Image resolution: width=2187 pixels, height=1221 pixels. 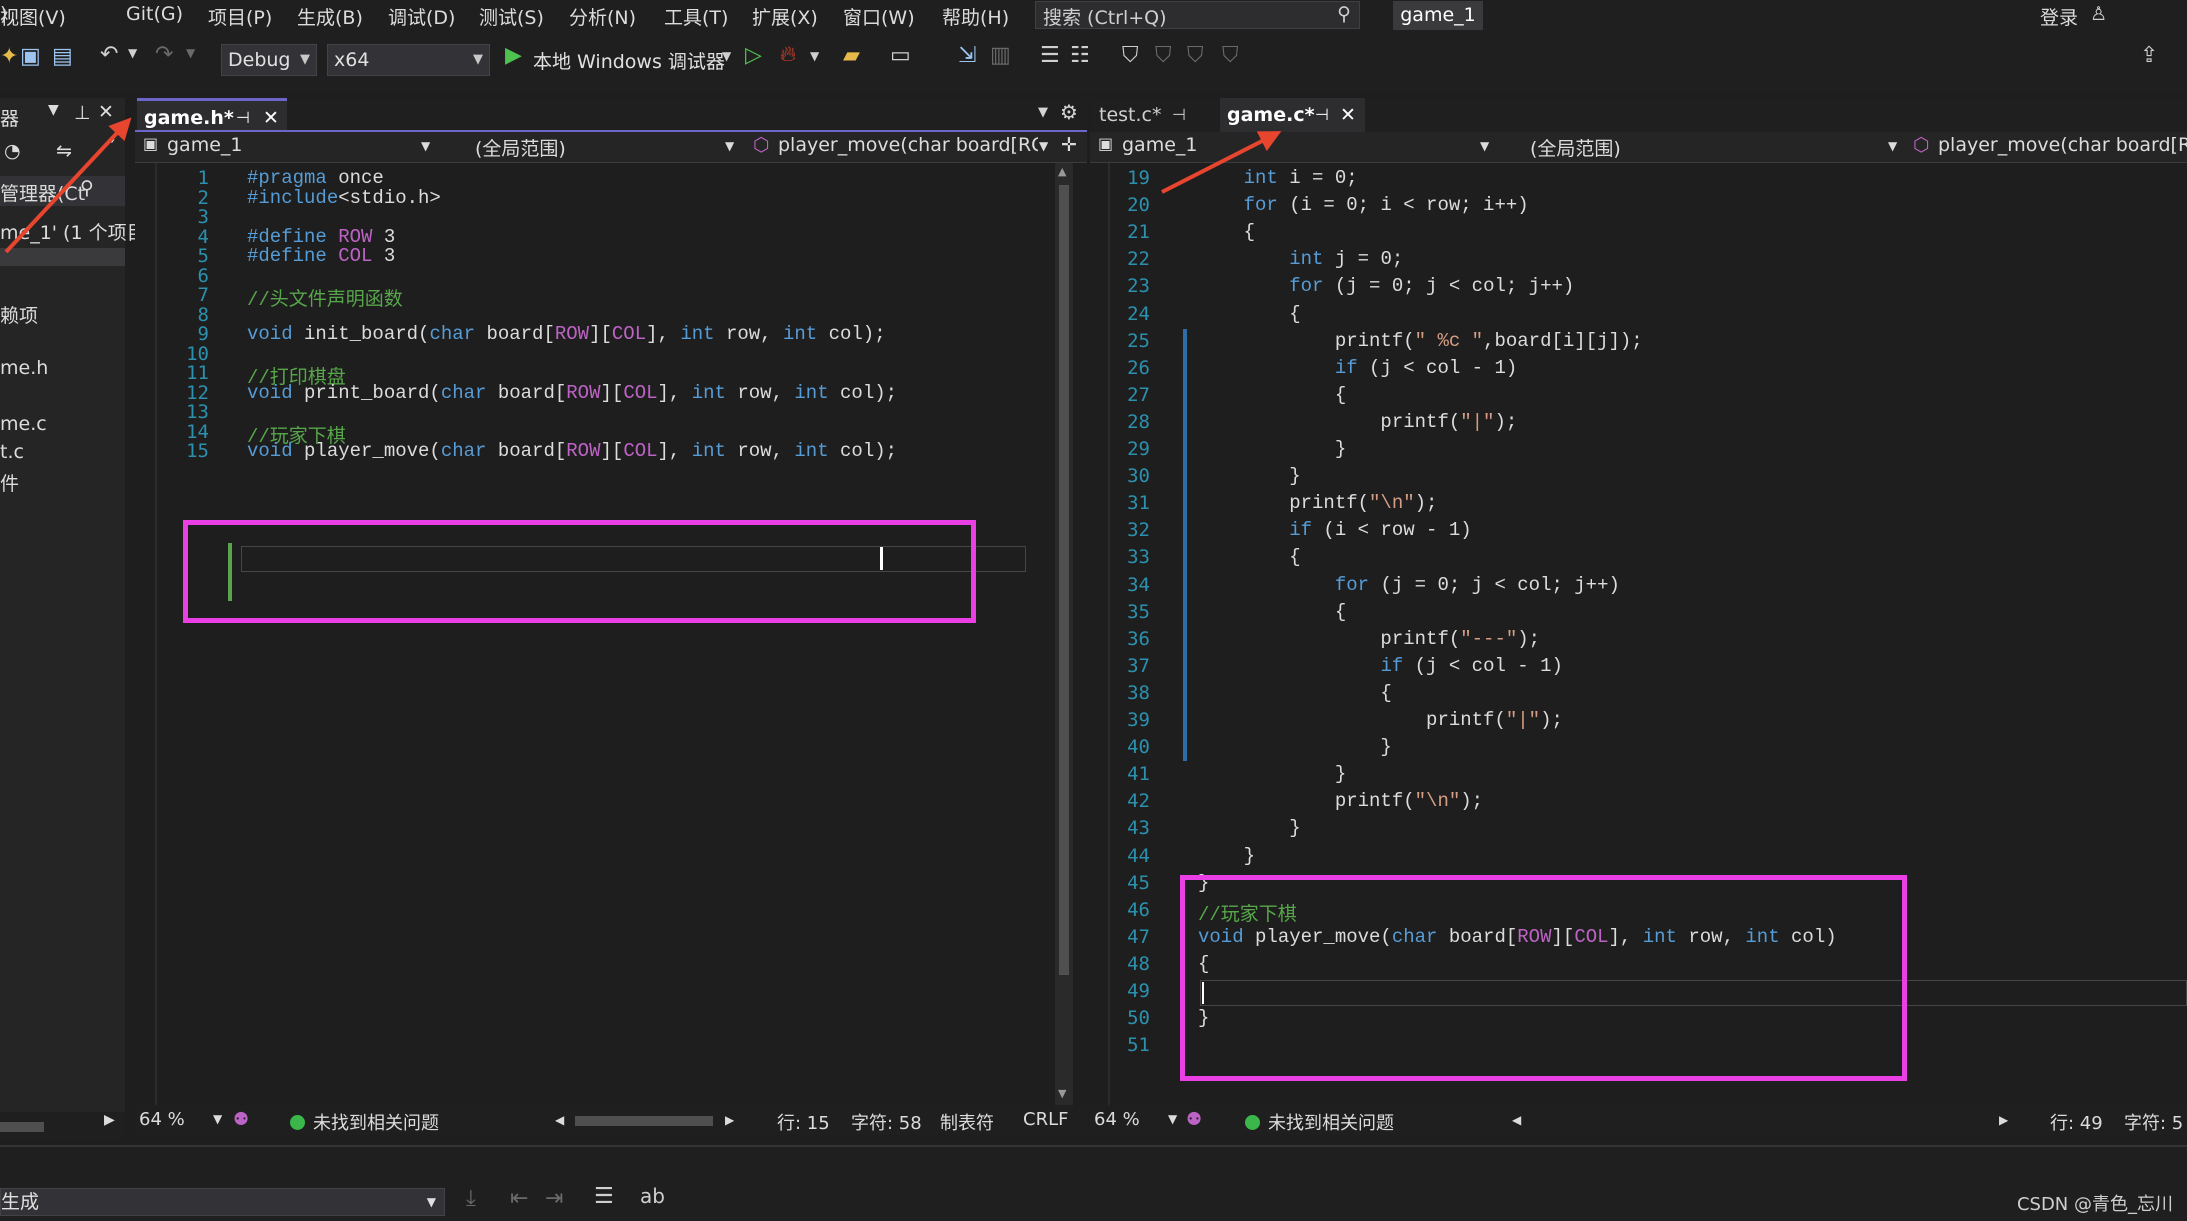 What do you see at coordinates (2153, 1122) in the screenshot?
I see `char-indicator: 字符: 5` at bounding box center [2153, 1122].